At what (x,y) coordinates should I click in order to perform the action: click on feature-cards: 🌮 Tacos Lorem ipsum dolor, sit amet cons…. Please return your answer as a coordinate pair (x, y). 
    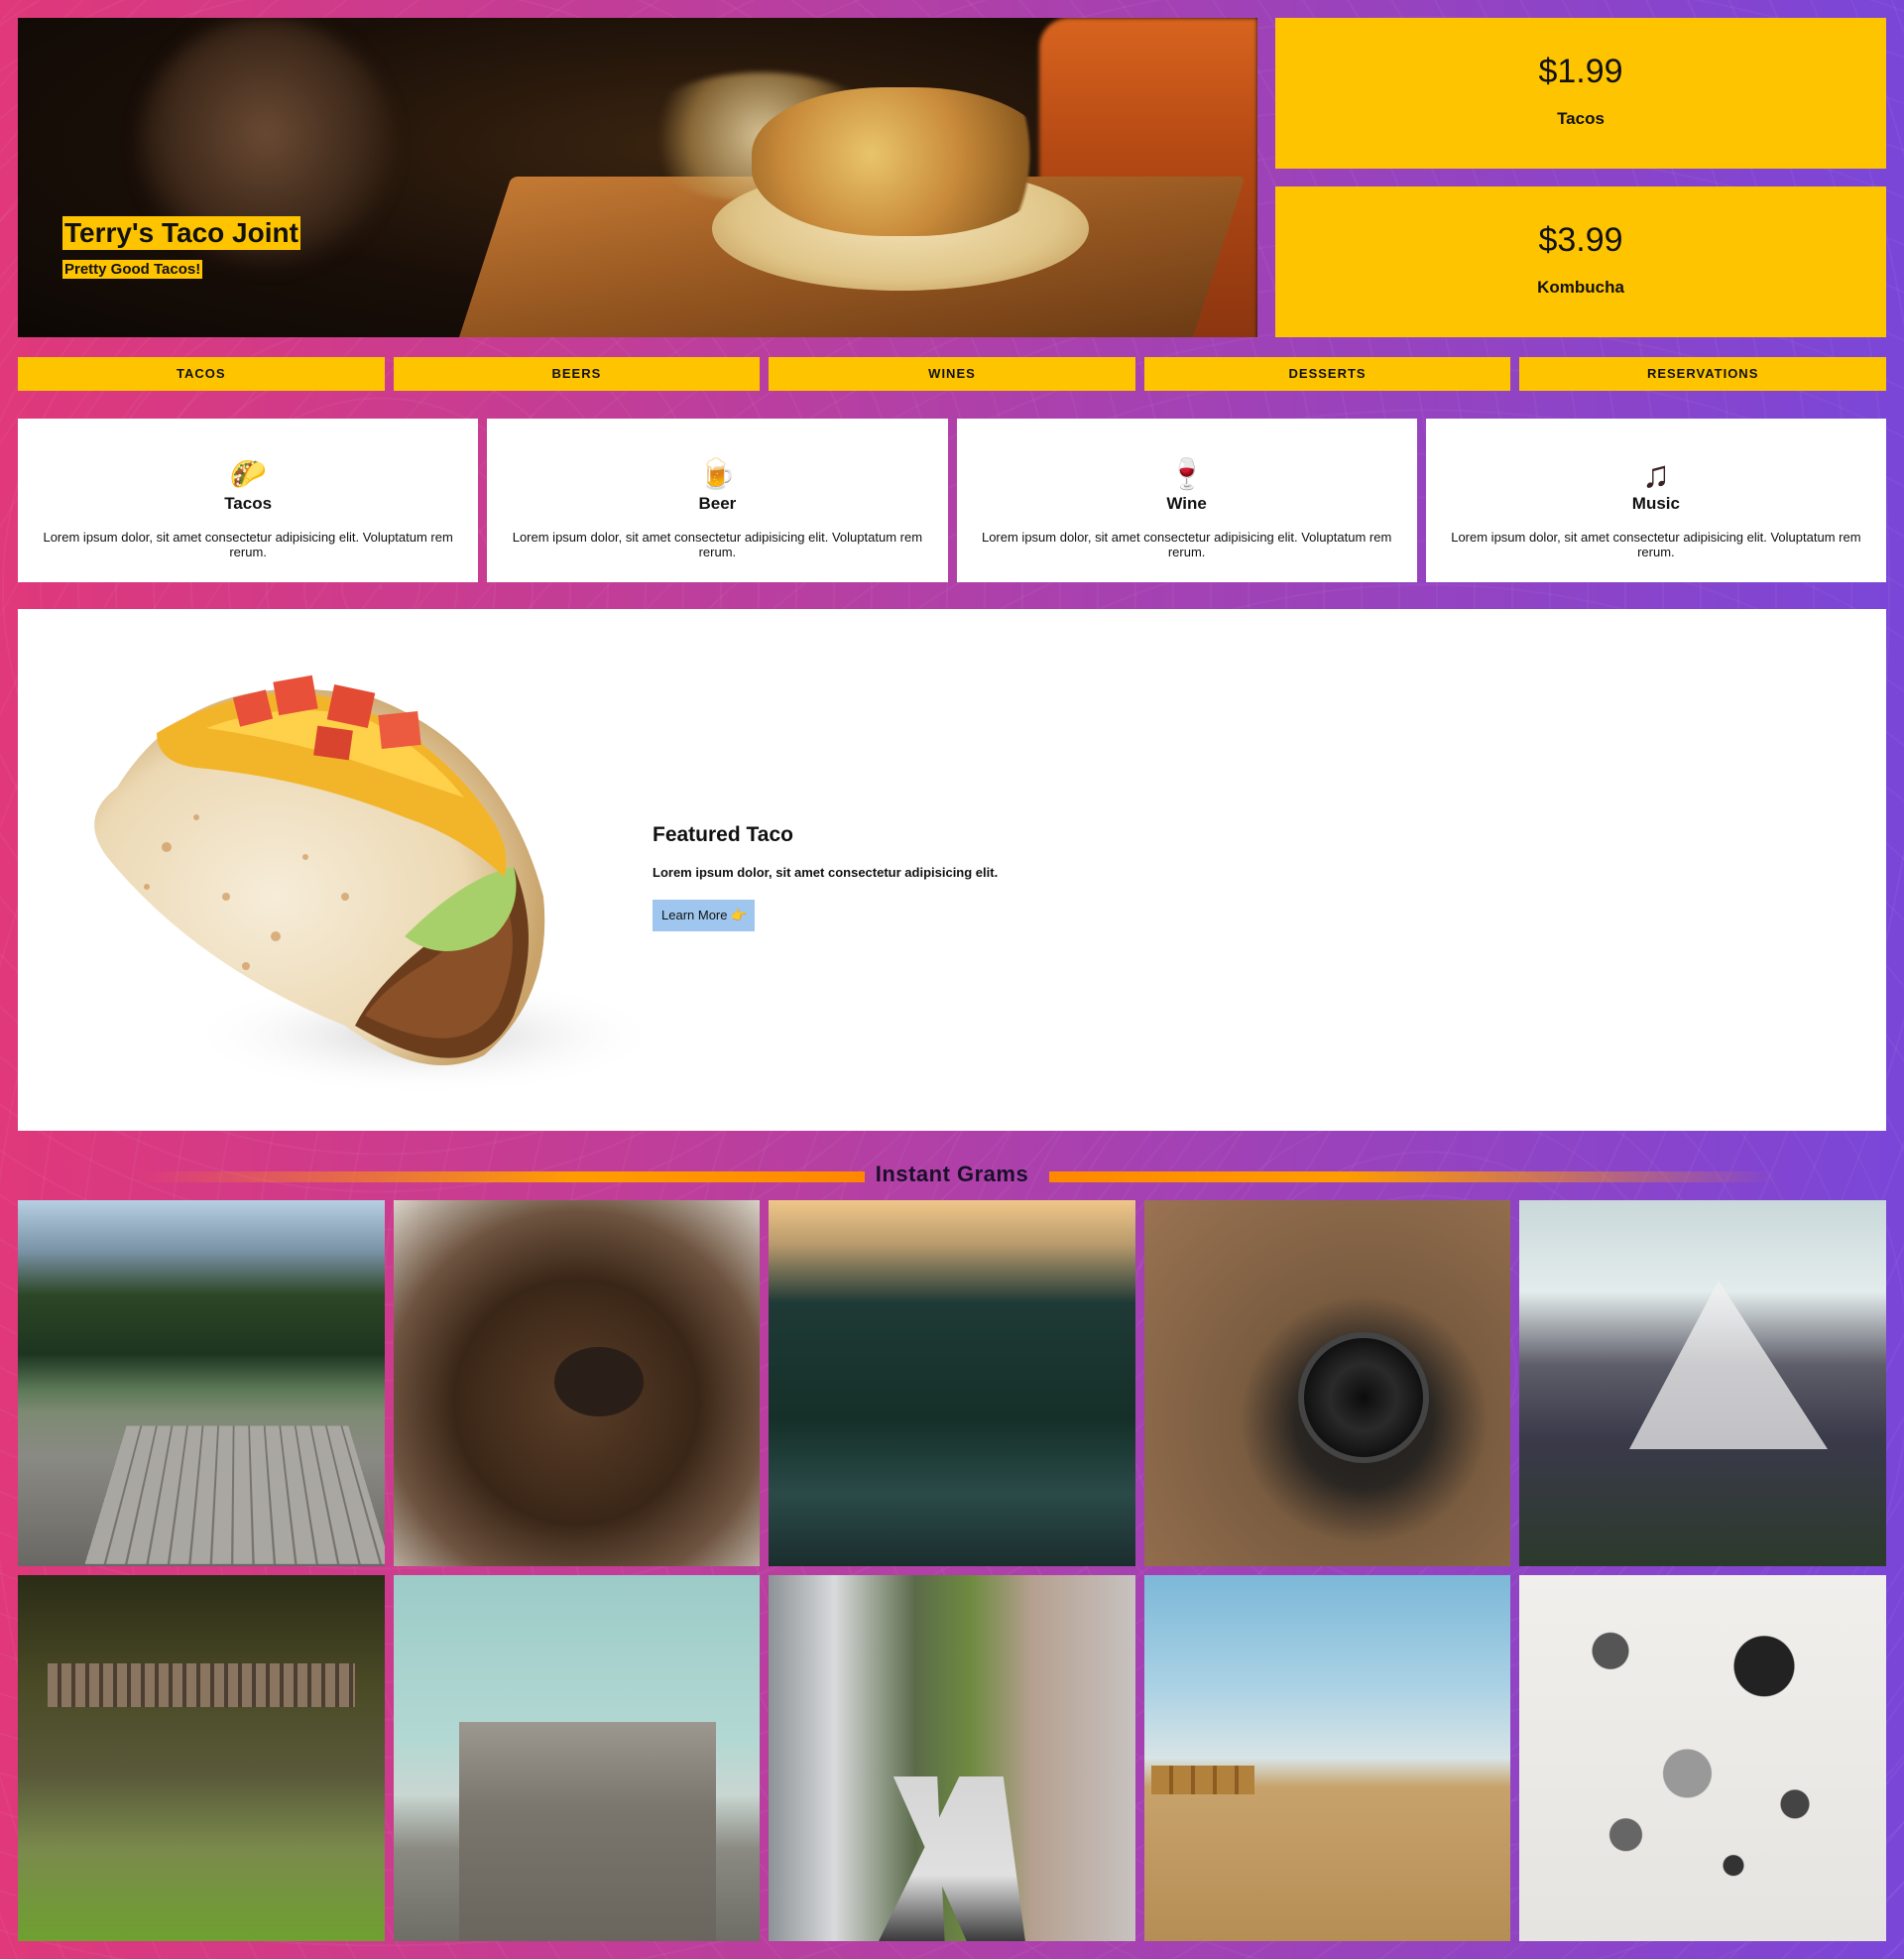
    Looking at the image, I should click on (952, 500).